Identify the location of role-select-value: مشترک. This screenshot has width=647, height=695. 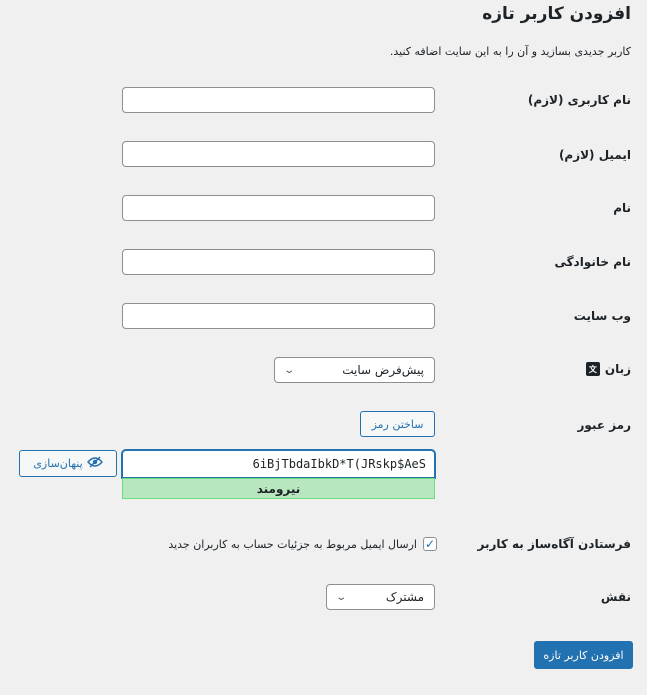
(404, 597).